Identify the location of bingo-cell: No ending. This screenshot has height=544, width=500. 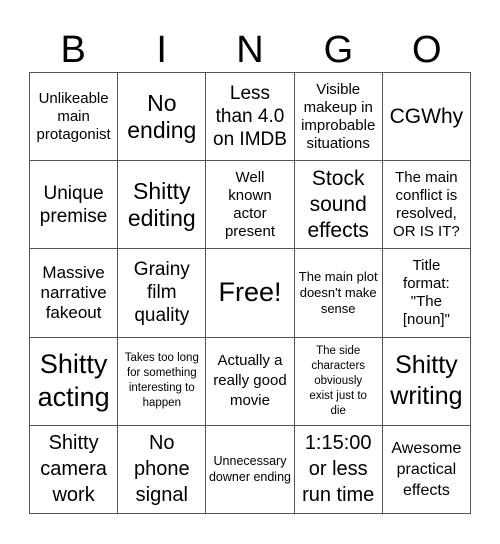
(162, 117).